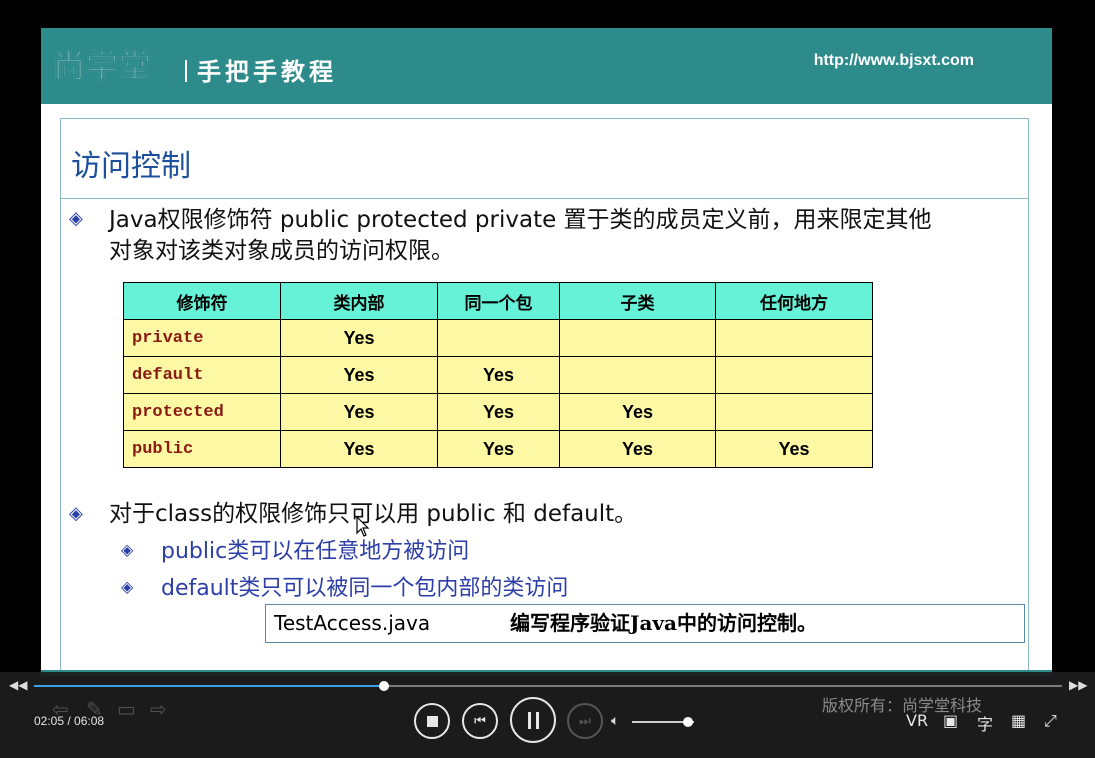  What do you see at coordinates (158, 709) in the screenshot?
I see `faded-forward-icon: ⇨` at bounding box center [158, 709].